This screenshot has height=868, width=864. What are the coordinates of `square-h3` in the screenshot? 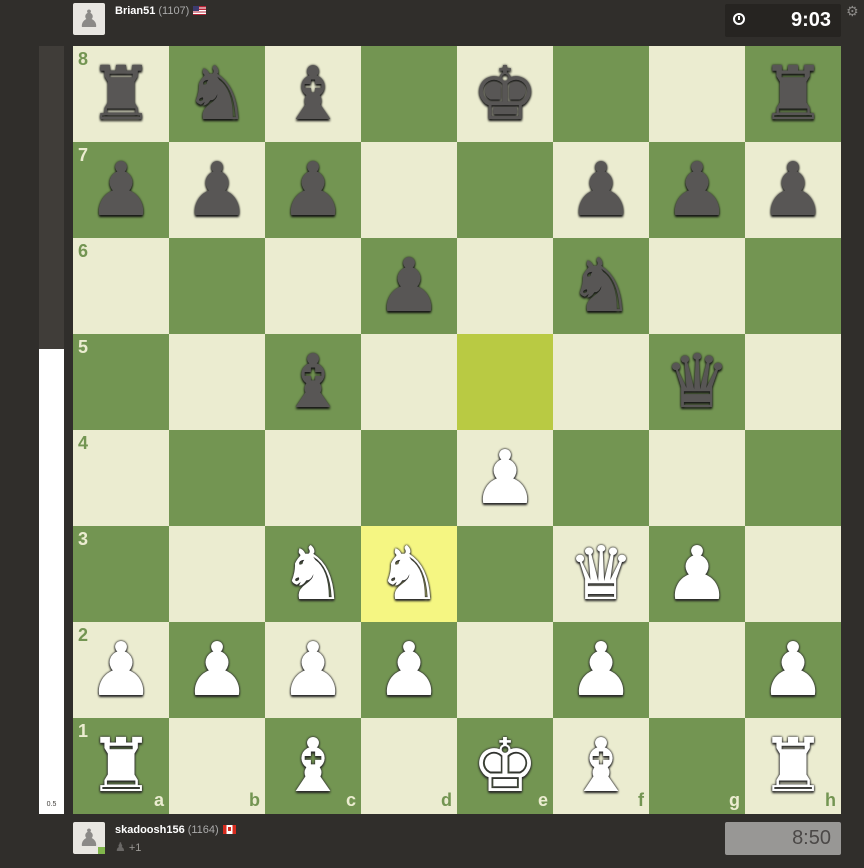 It's located at (793, 574).